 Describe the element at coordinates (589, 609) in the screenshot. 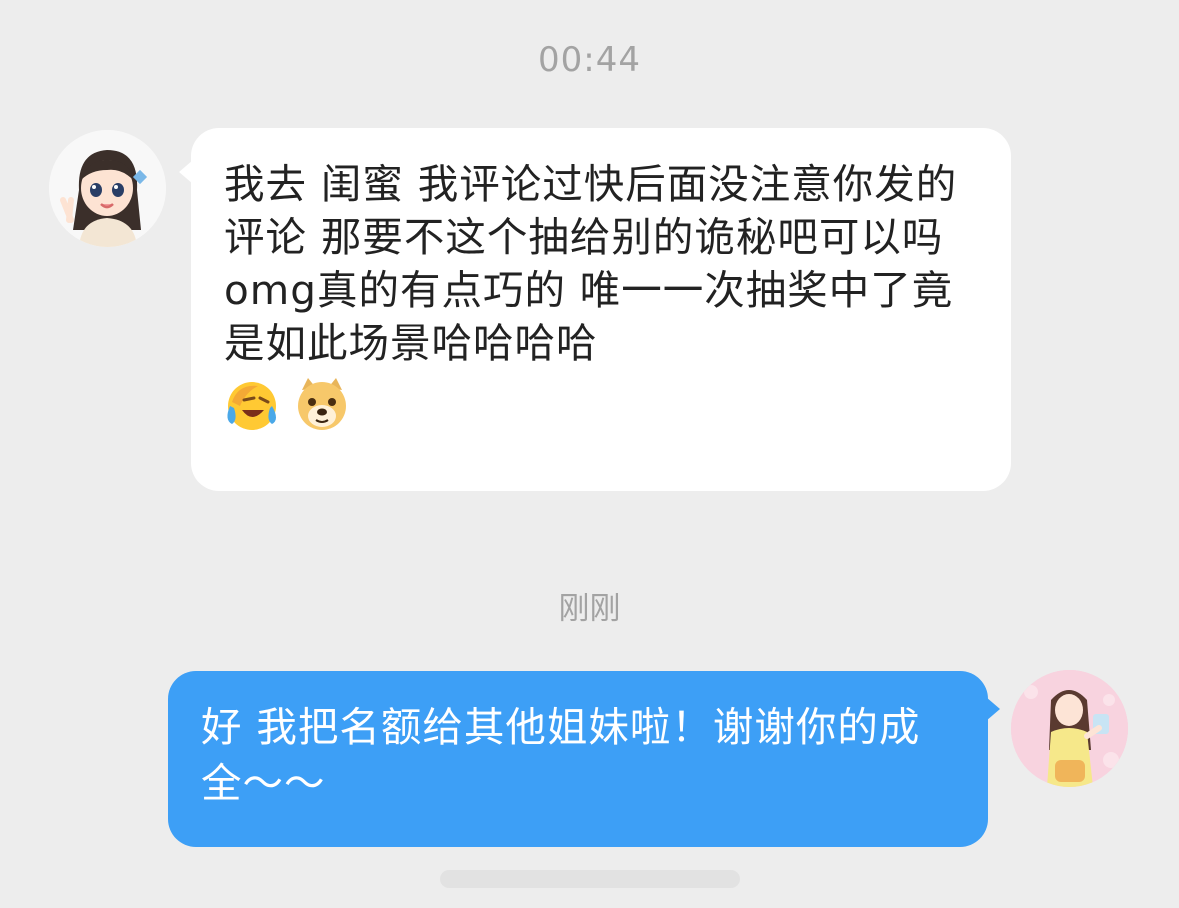

I see `timestamp: 刚刚` at that location.